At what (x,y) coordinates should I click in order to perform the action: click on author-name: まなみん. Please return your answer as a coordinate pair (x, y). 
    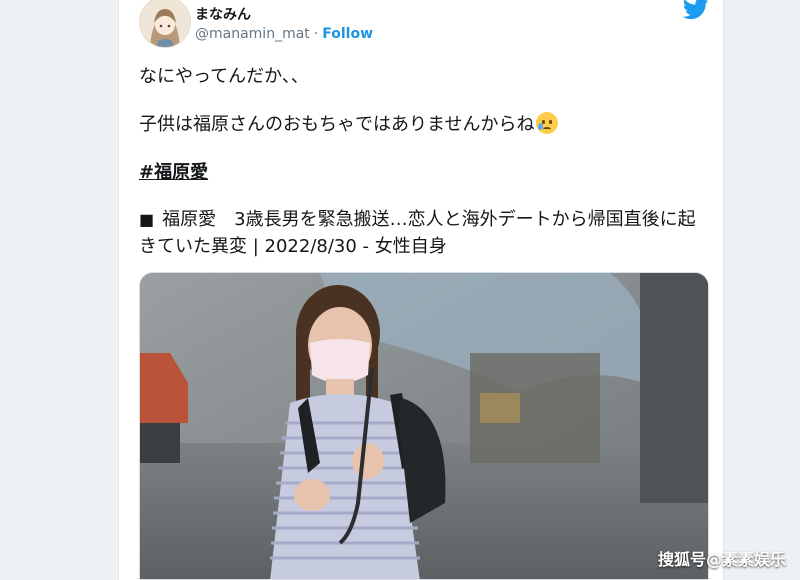
    Looking at the image, I should click on (223, 14).